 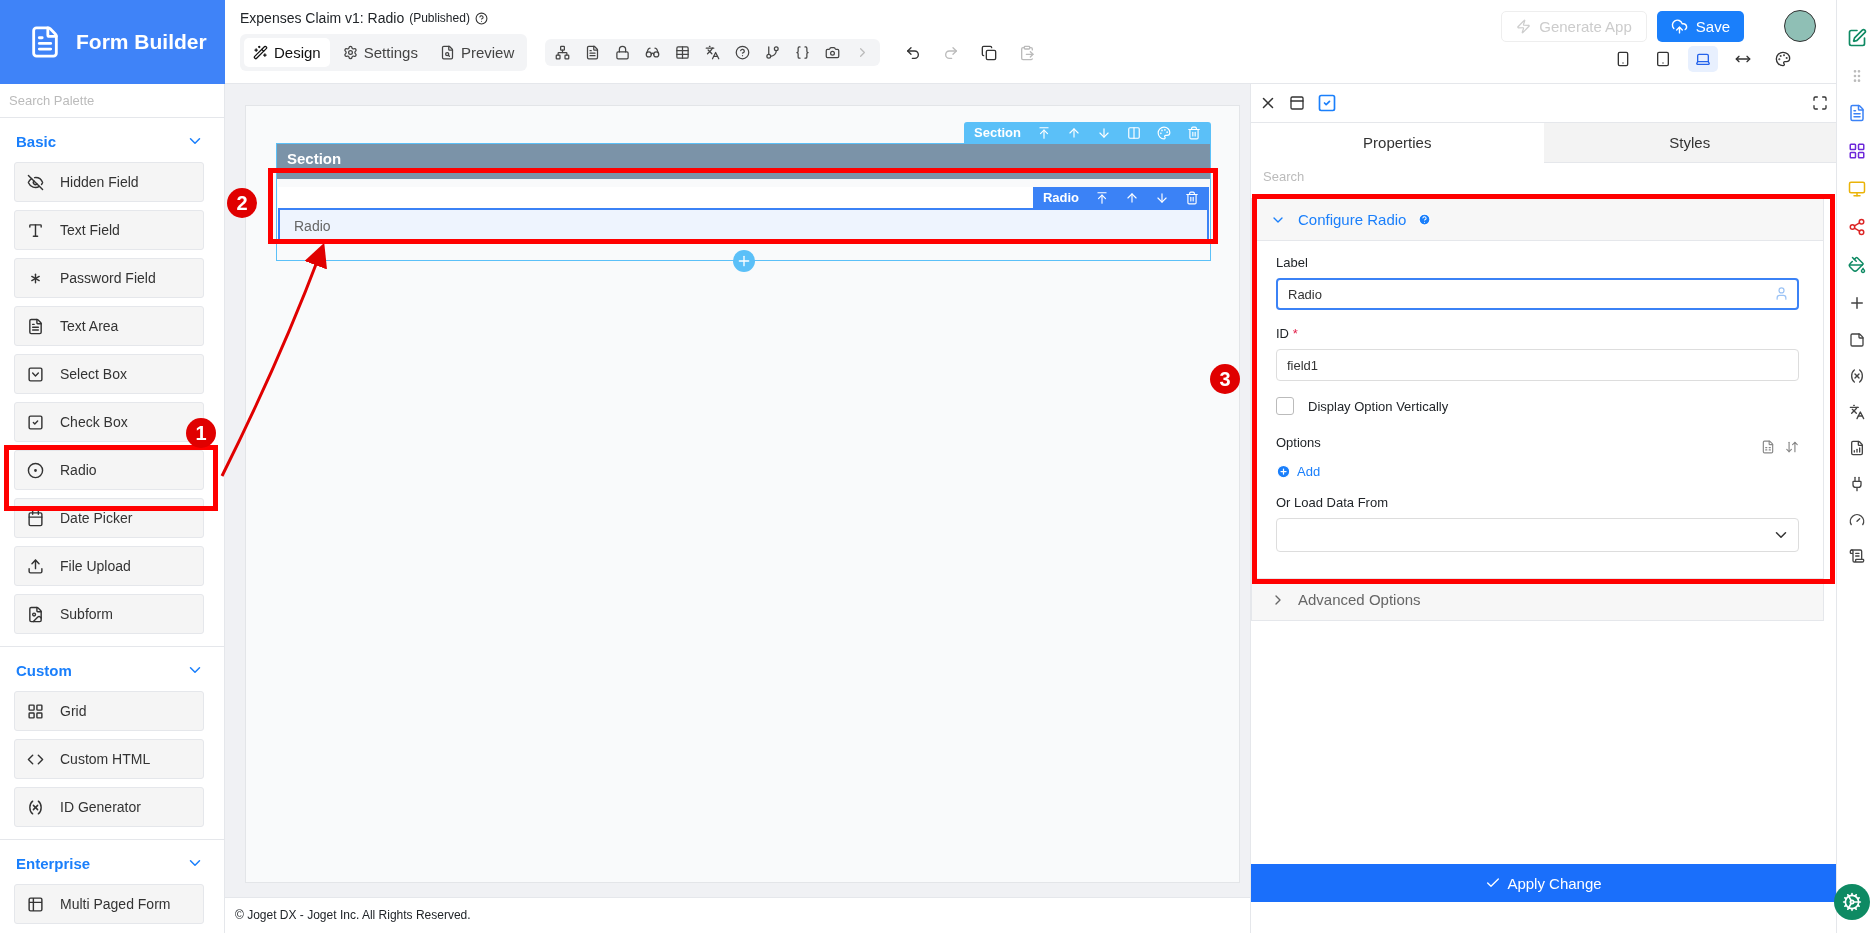 I want to click on field-label: Options, so click(x=1298, y=442).